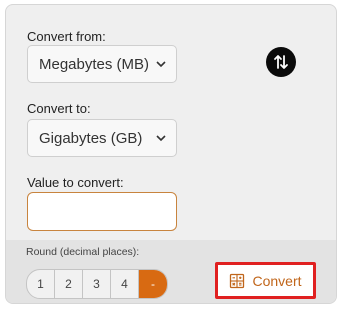 Image resolution: width=342 pixels, height=310 pixels. Describe the element at coordinates (102, 211) in the screenshot. I see `value-to-convert-input` at that location.